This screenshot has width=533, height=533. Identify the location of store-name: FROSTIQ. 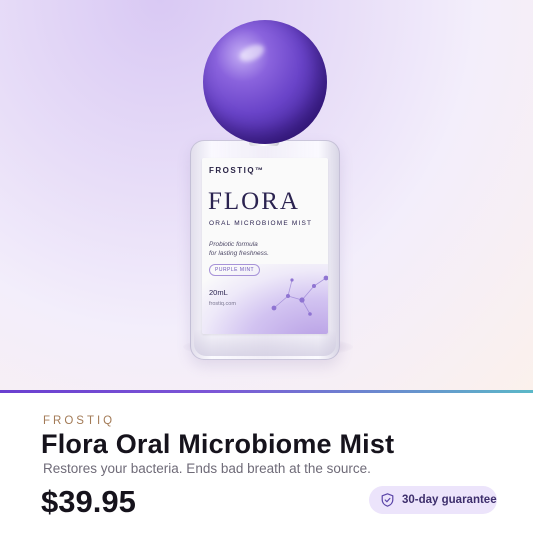
(79, 421).